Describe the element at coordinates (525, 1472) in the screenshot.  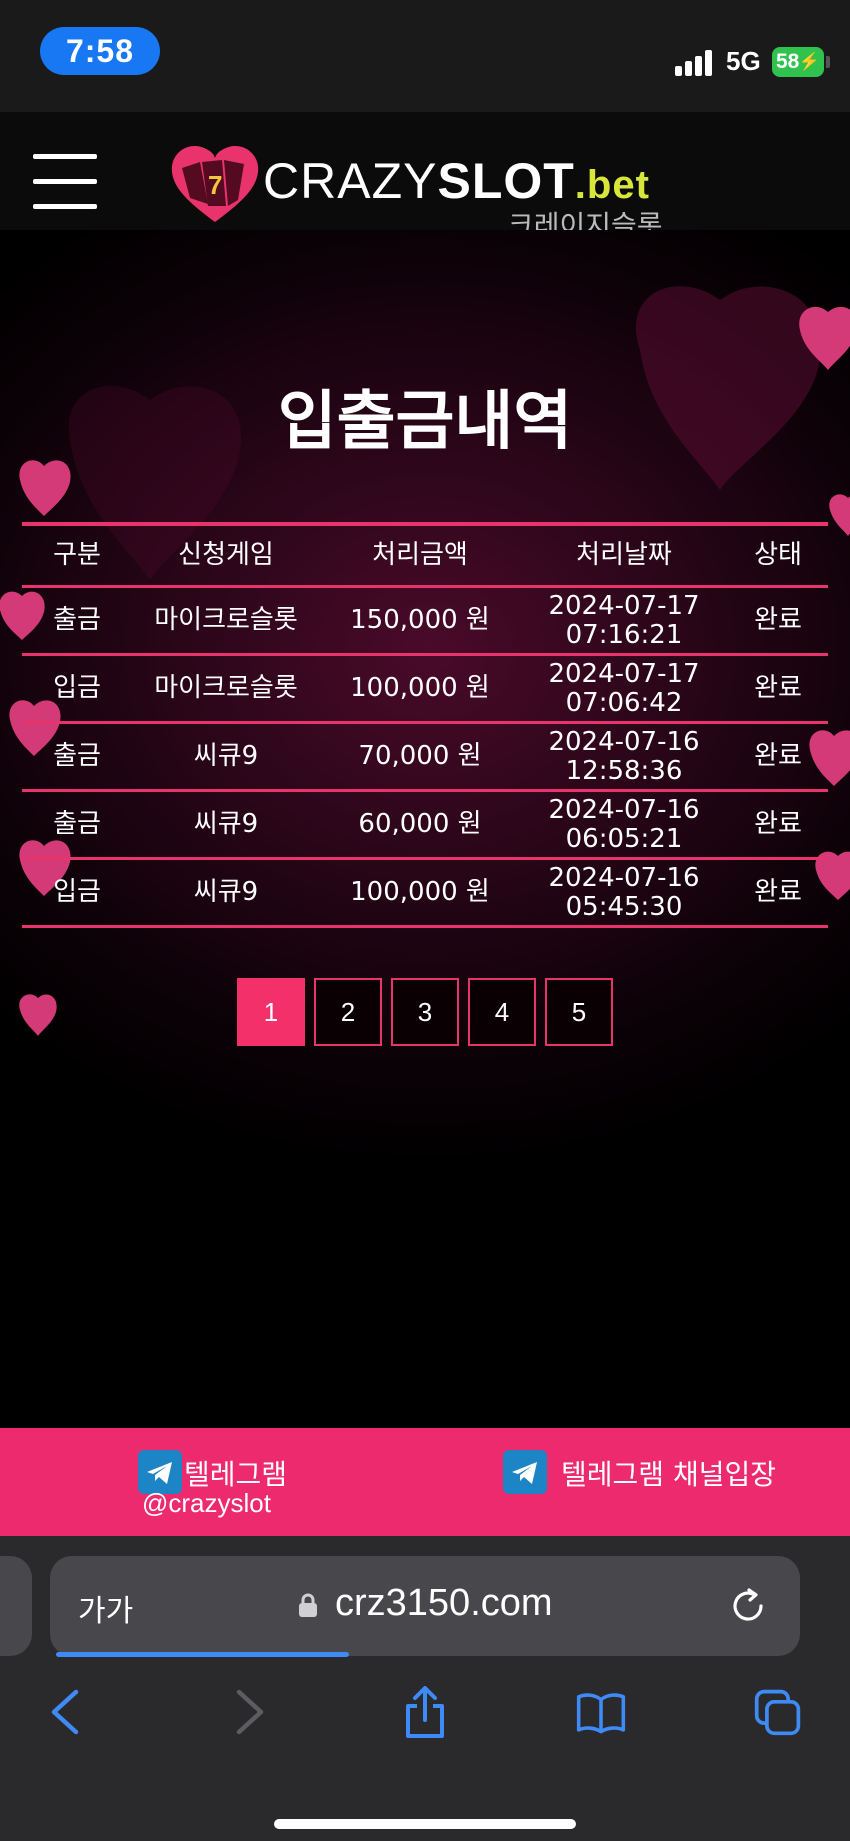
I see `telegram-icon` at that location.